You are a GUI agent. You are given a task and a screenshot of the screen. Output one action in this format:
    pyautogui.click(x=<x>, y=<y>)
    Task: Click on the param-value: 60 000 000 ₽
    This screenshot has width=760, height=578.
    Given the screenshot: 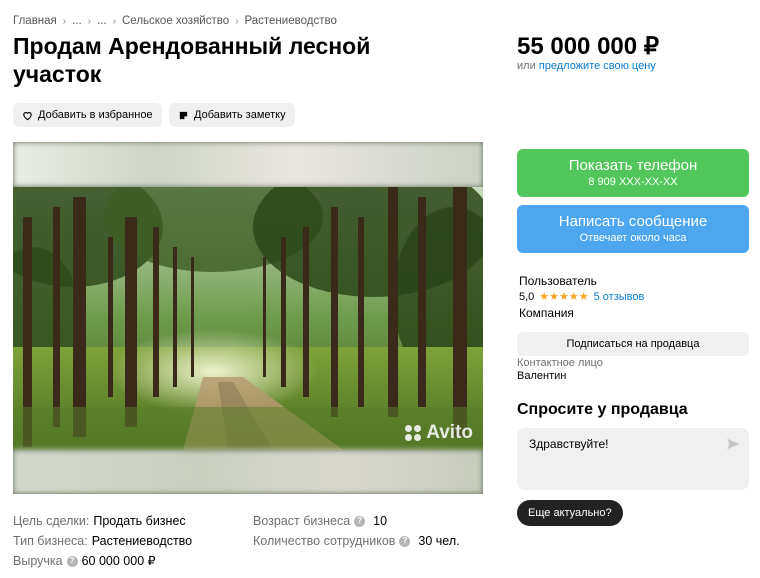 What is the action you would take?
    pyautogui.click(x=118, y=561)
    